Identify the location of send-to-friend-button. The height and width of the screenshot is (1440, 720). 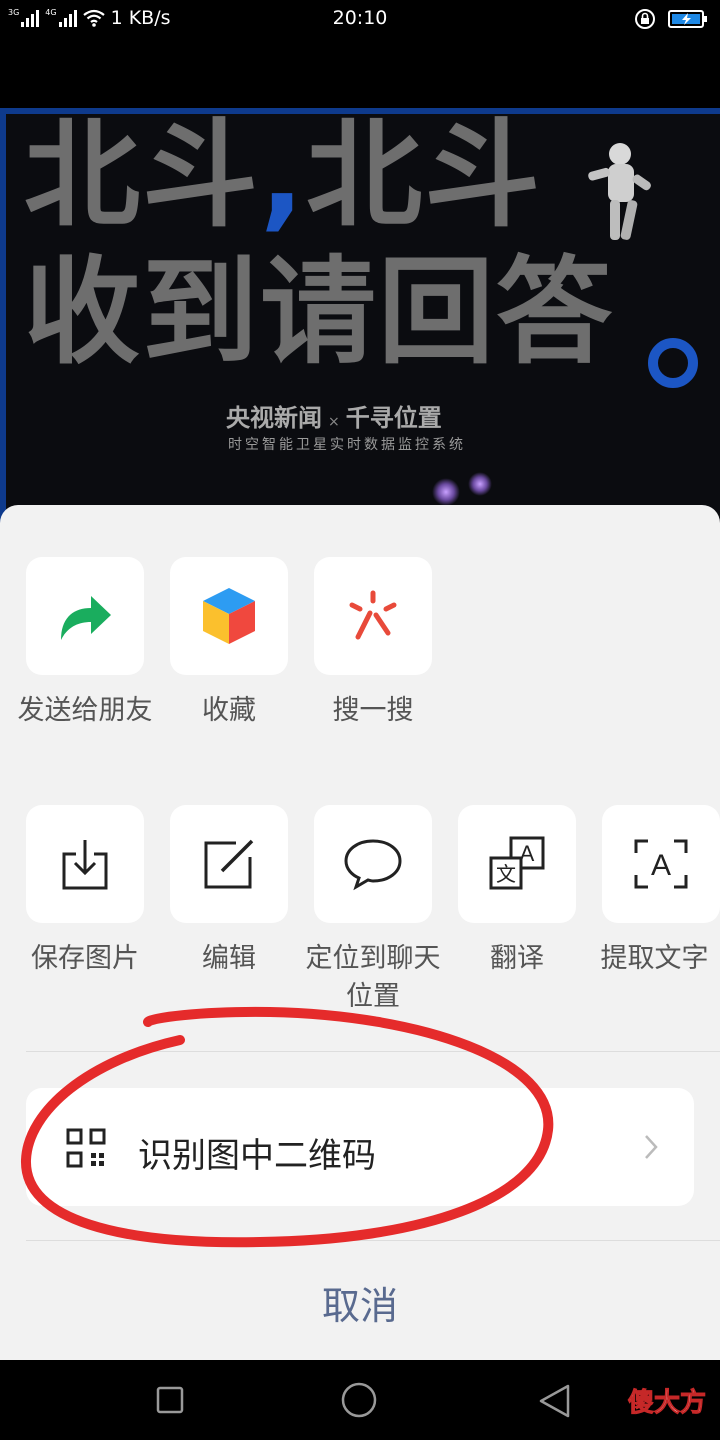
(85, 616).